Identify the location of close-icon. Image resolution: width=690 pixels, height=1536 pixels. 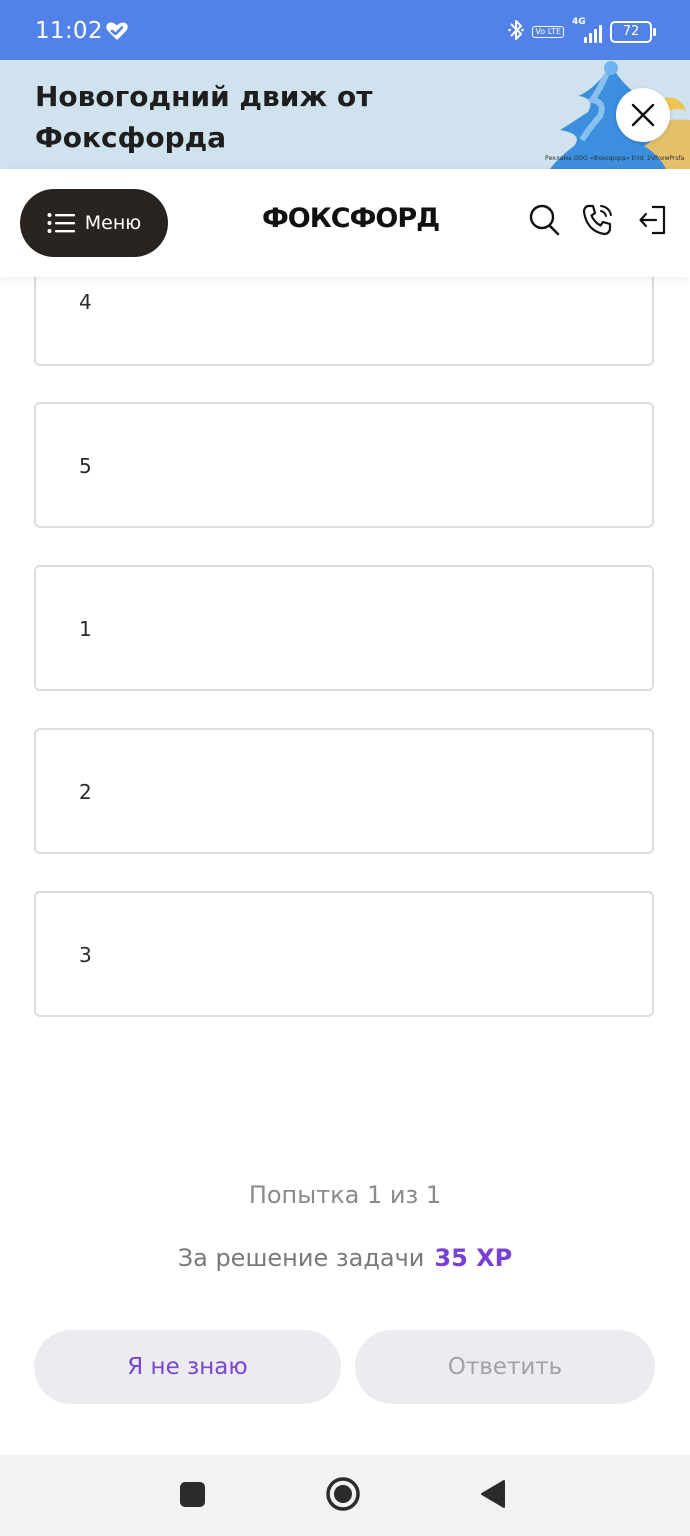
(643, 115).